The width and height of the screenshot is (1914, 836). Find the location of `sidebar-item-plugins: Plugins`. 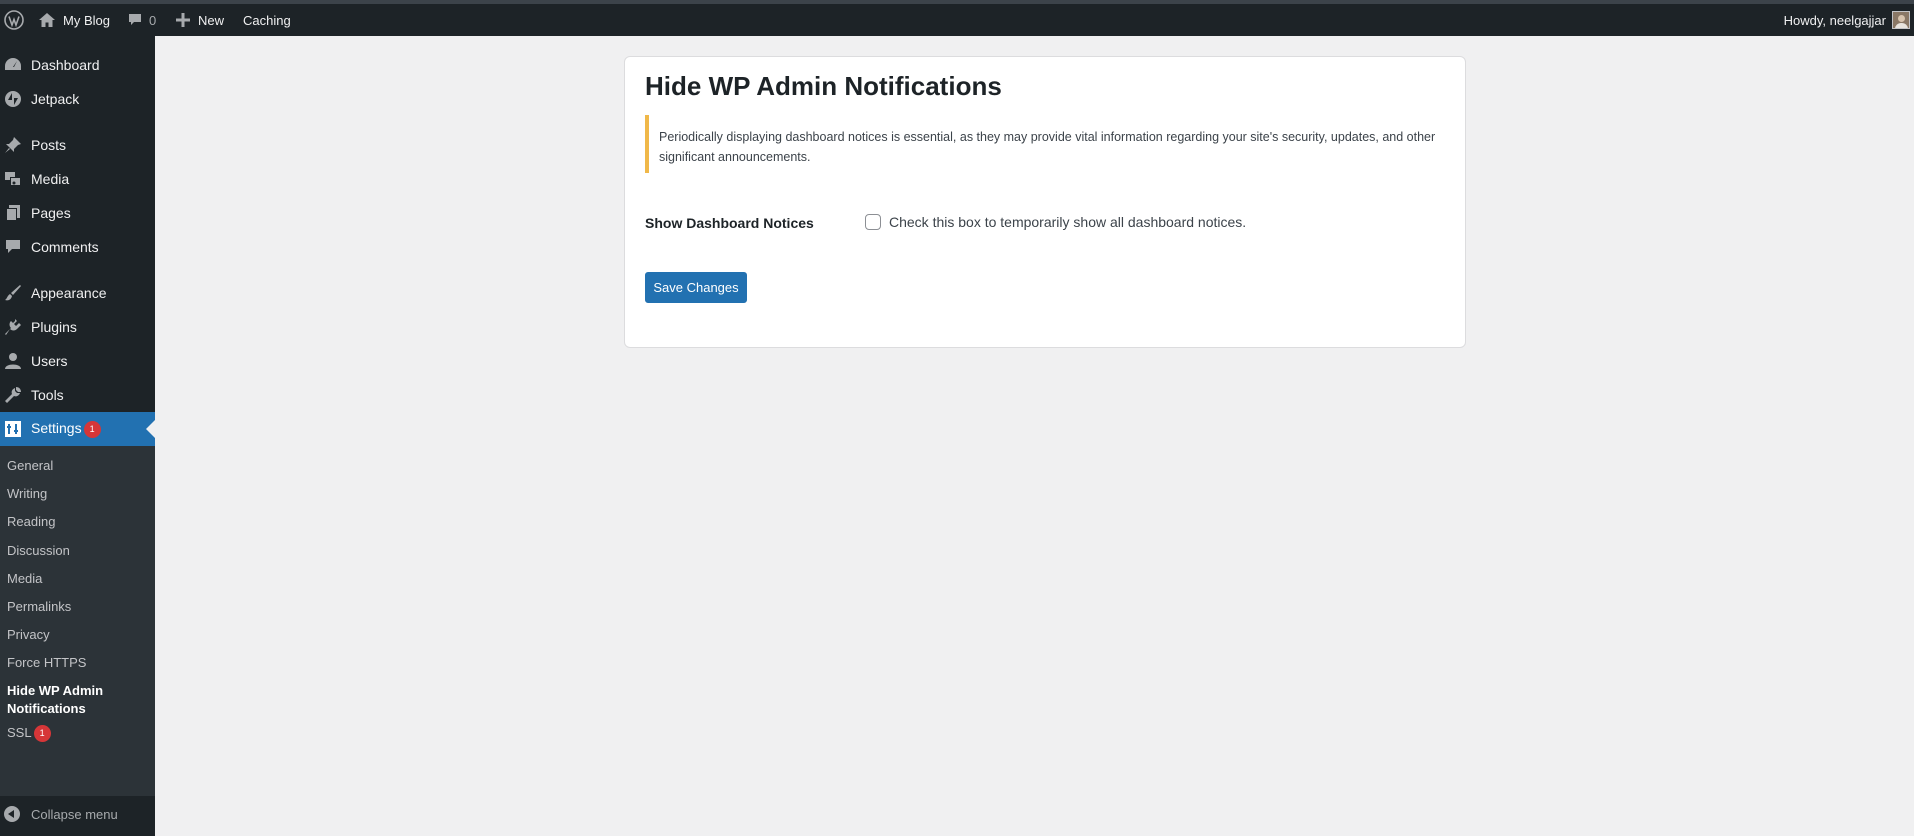

sidebar-item-plugins: Plugins is located at coordinates (77, 327).